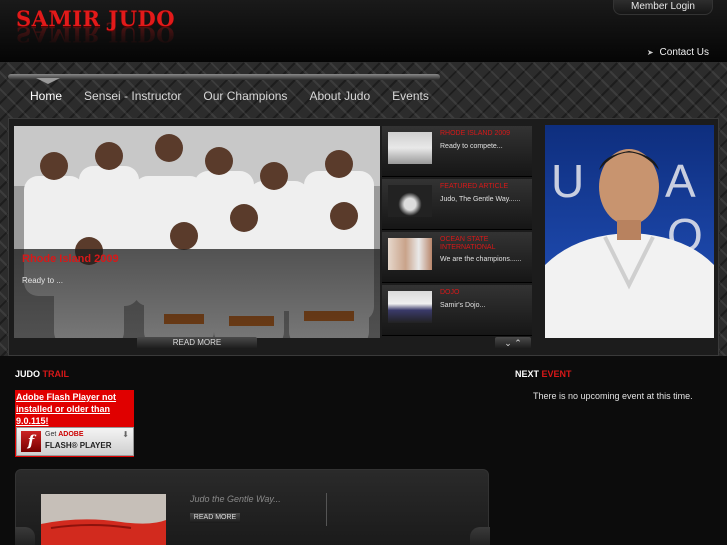 Image resolution: width=727 pixels, height=545 pixels. I want to click on download-arrow-icon: ⬇, so click(125, 434).